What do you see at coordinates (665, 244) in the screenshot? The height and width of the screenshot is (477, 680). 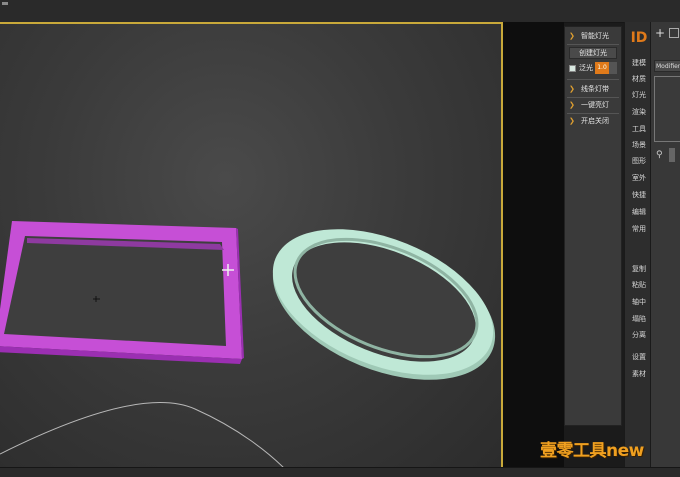 I see `command-panel: + Modifier List ⚲` at bounding box center [665, 244].